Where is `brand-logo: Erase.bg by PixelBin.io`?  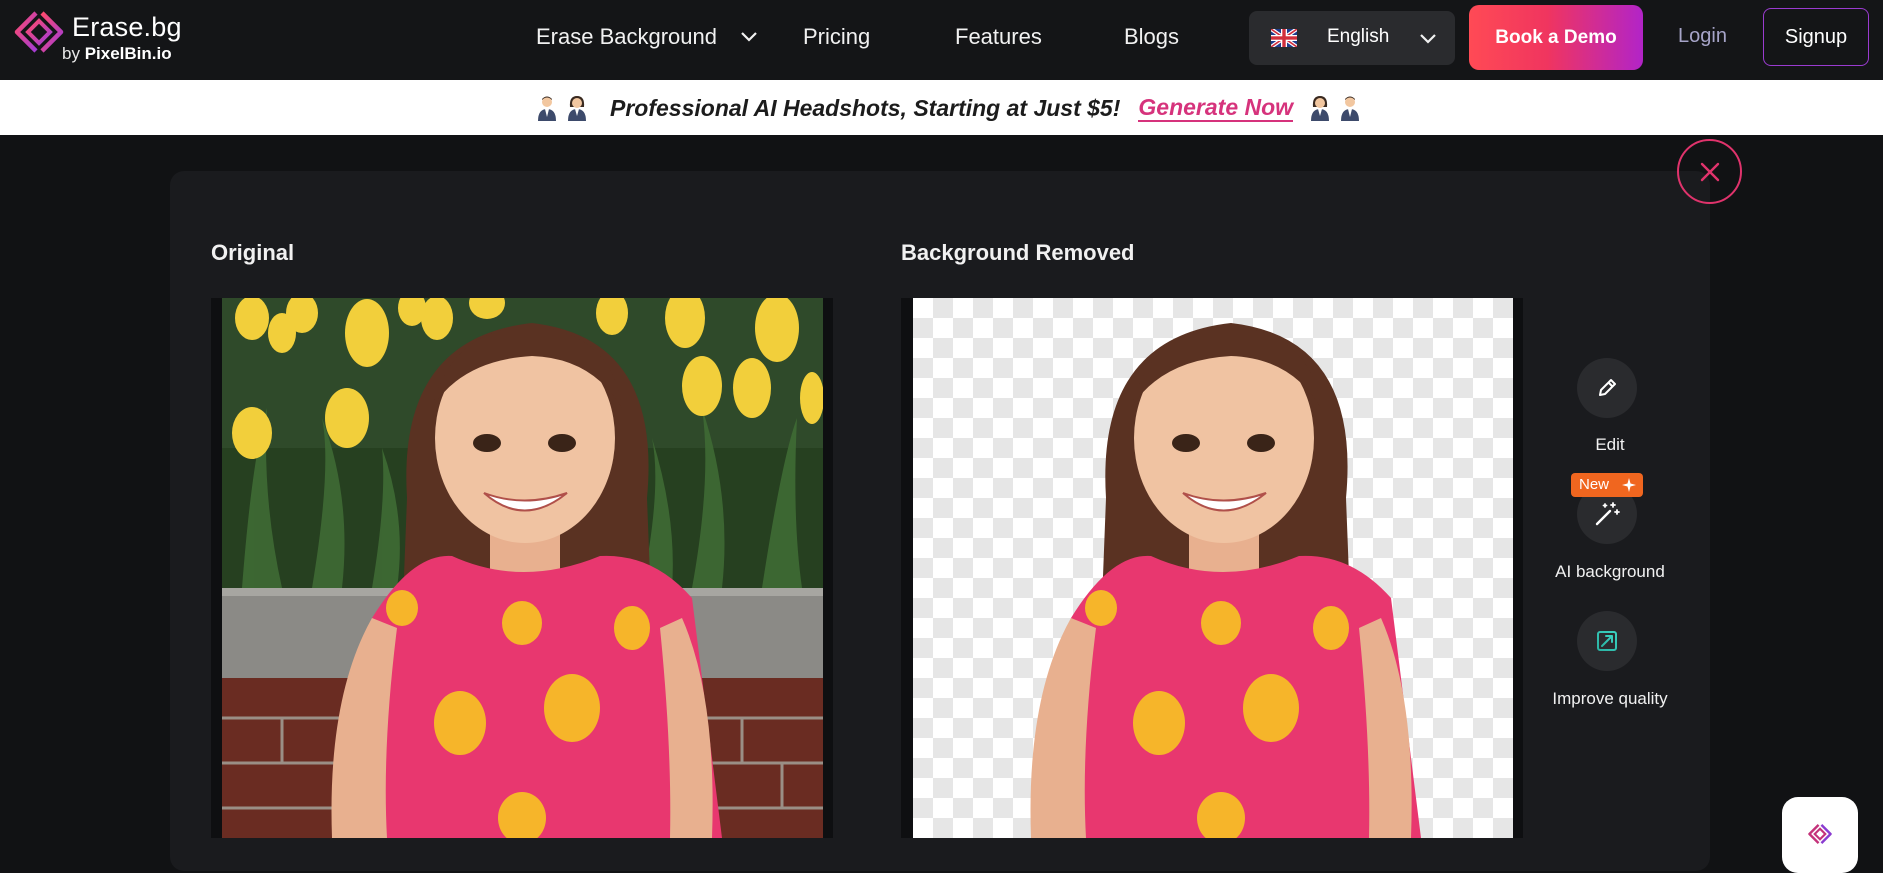 brand-logo: Erase.bg by PixelBin.io is located at coordinates (99, 38).